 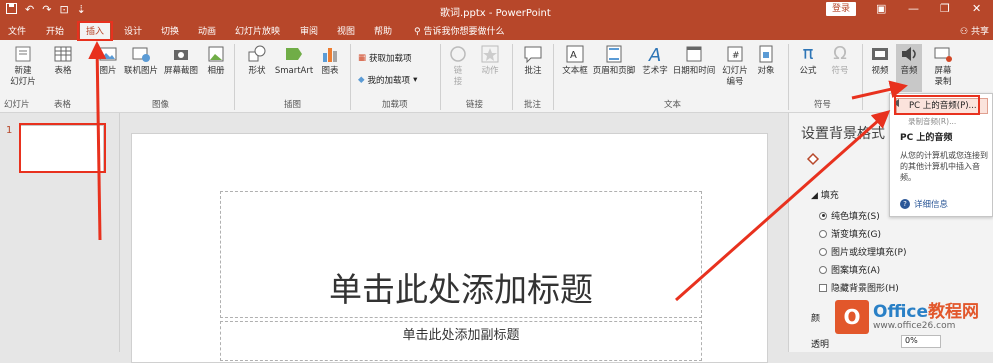 What do you see at coordinates (879, 90) in the screenshot?
I see `arrow-to-audio-button` at bounding box center [879, 90].